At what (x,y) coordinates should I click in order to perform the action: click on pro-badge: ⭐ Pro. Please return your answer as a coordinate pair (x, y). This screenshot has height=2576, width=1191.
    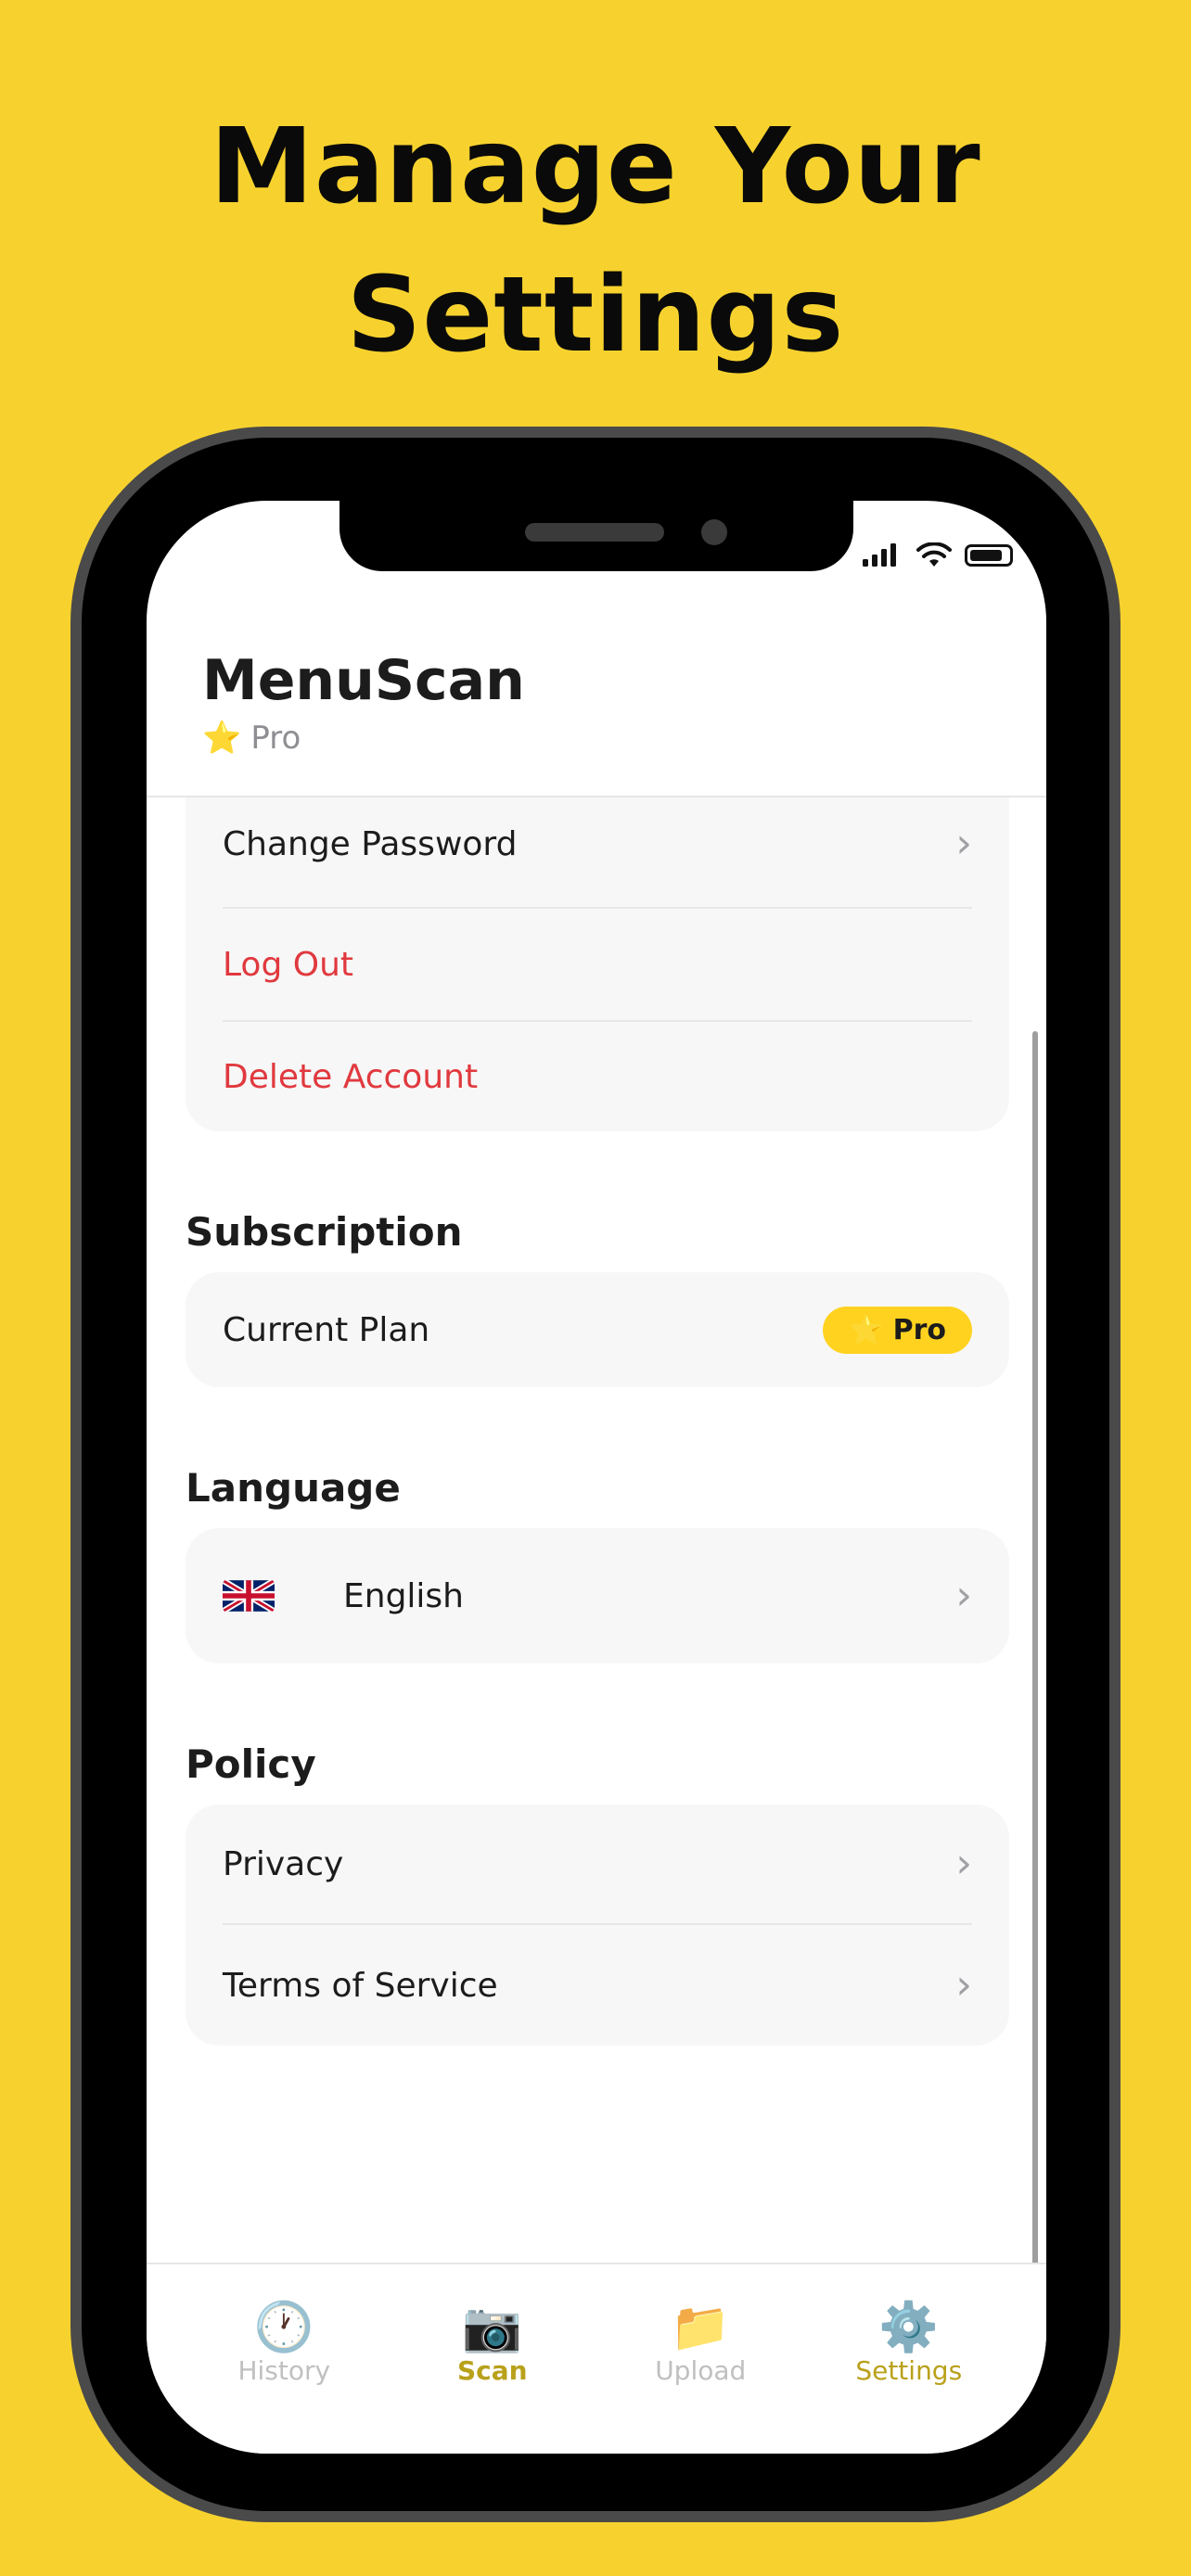
    Looking at the image, I should click on (897, 1330).